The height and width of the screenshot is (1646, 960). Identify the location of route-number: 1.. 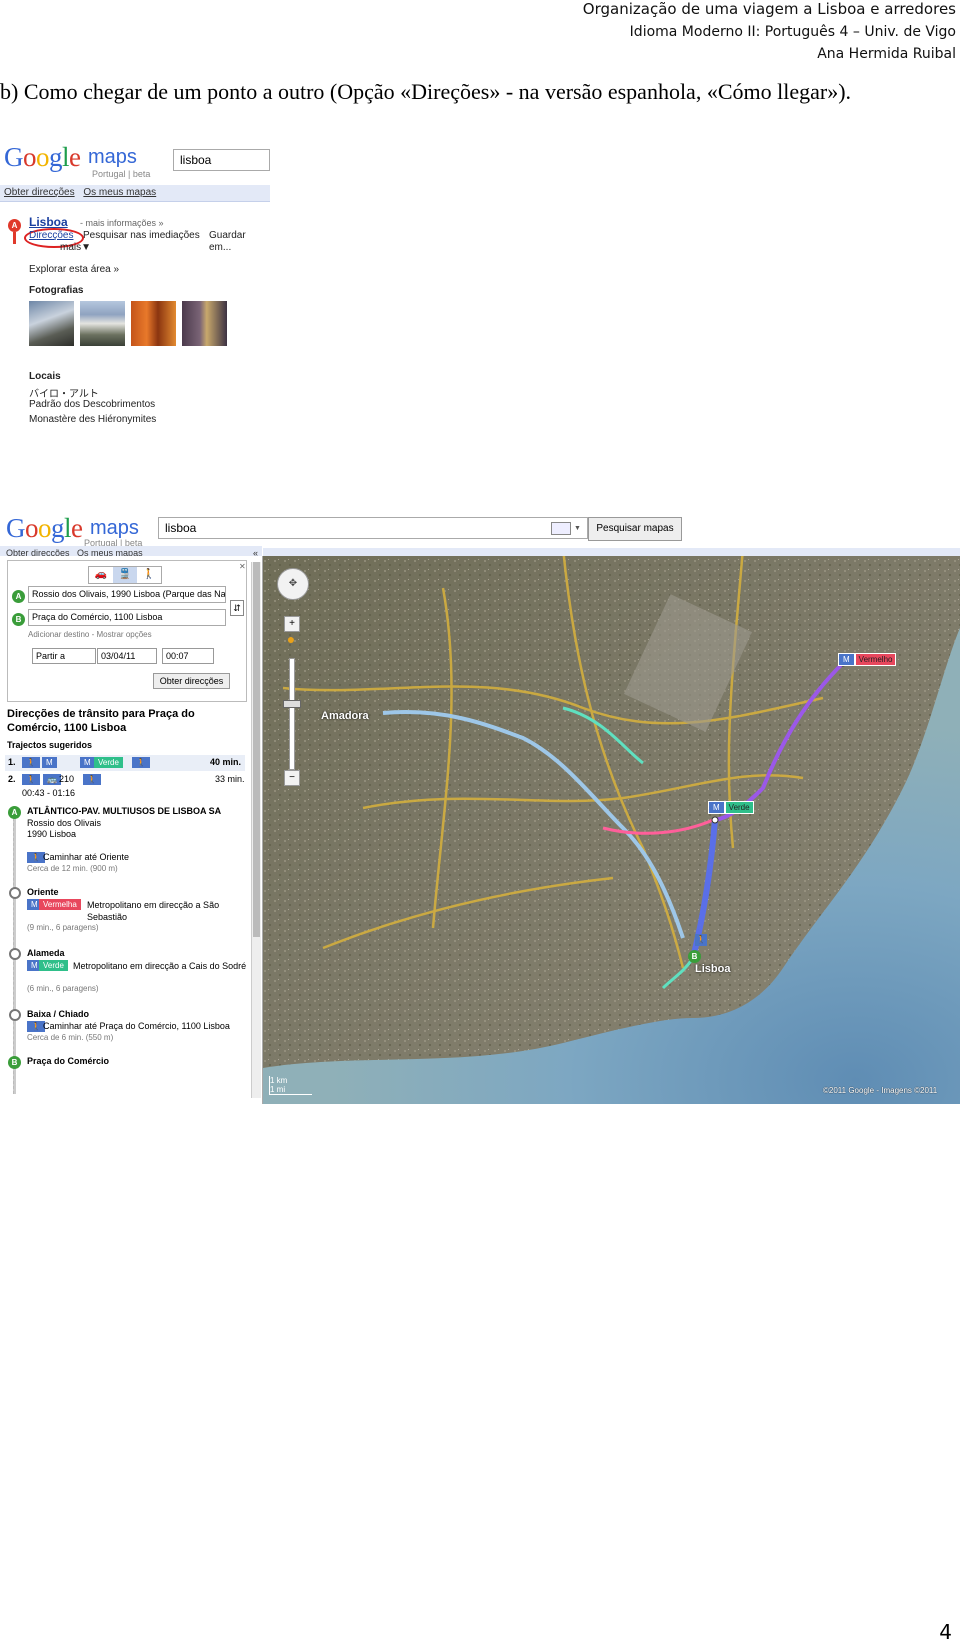
(12, 762).